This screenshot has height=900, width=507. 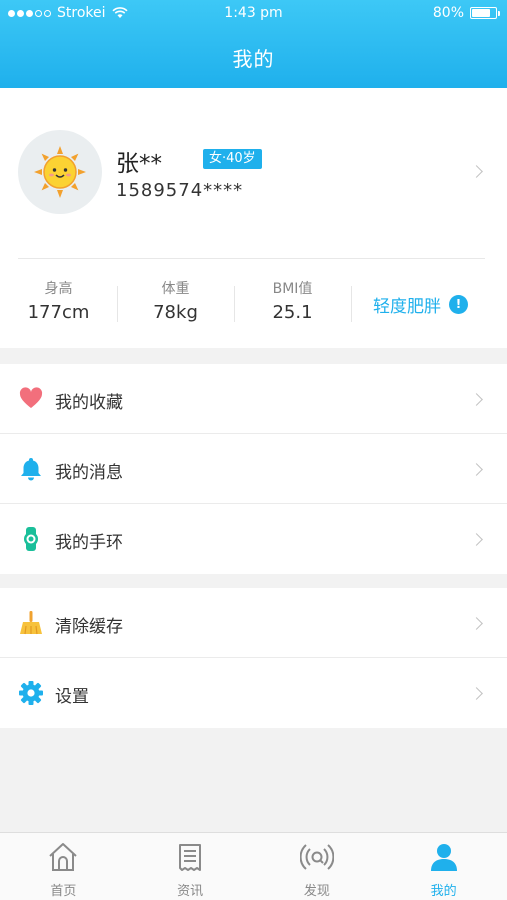 What do you see at coordinates (232, 159) in the screenshot?
I see `gender-age-badge: 女·40岁` at bounding box center [232, 159].